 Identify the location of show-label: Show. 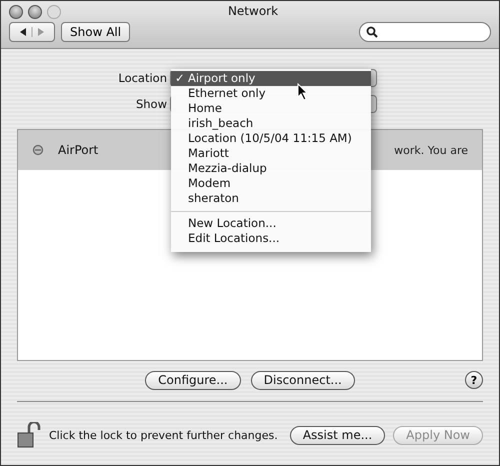
(150, 104).